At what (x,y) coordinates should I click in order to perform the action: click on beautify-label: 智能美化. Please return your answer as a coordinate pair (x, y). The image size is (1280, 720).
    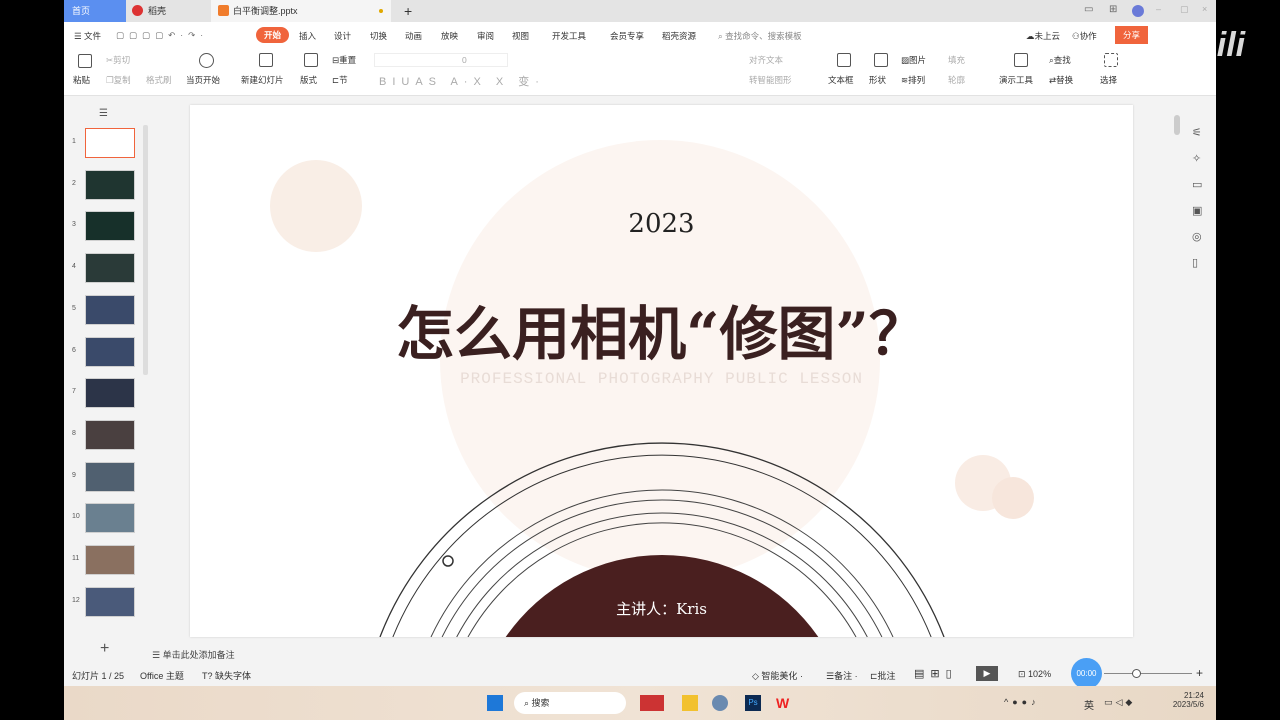
    Looking at the image, I should click on (779, 676).